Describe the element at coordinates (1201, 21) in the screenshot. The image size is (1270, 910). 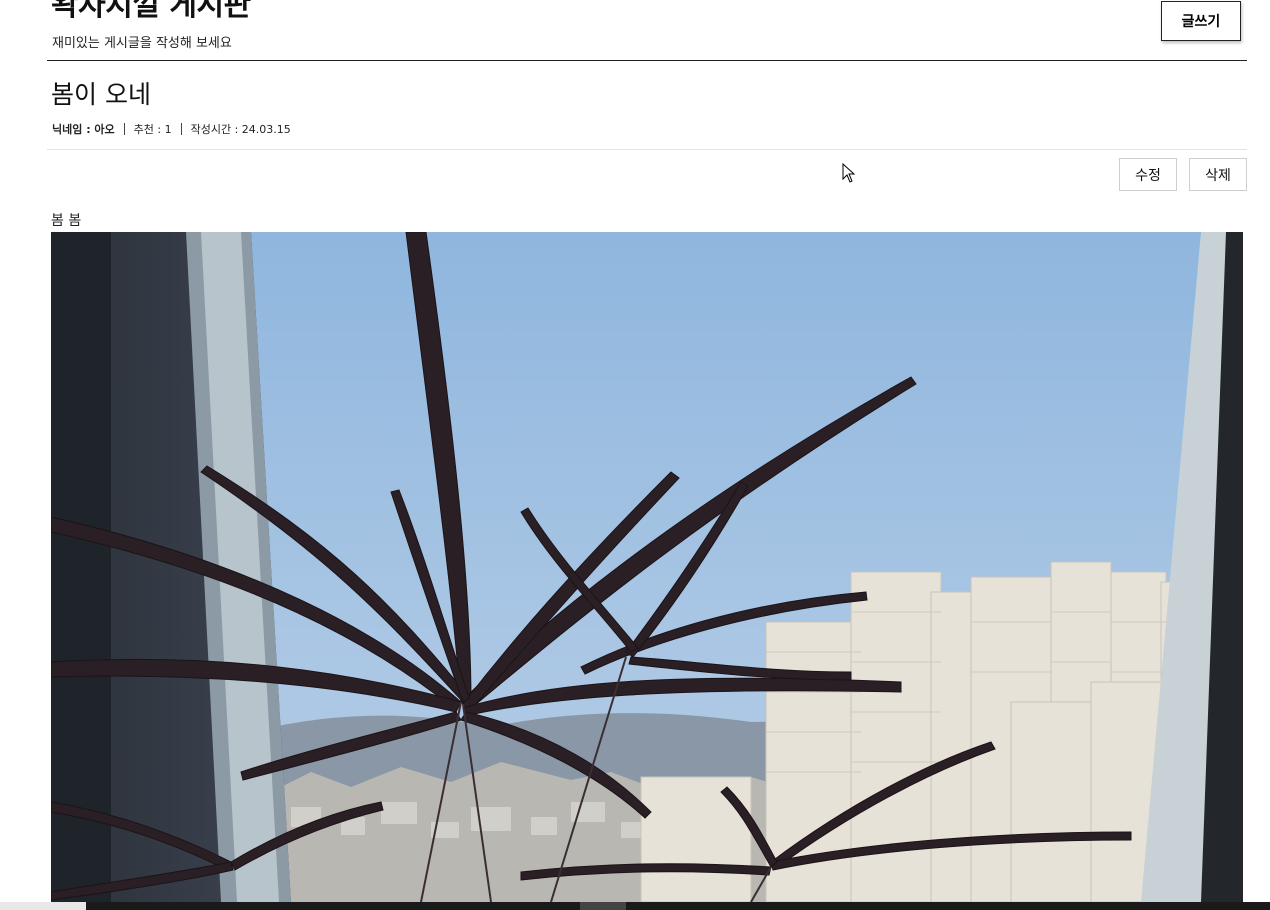
I see `write-button: 글쓰기` at that location.